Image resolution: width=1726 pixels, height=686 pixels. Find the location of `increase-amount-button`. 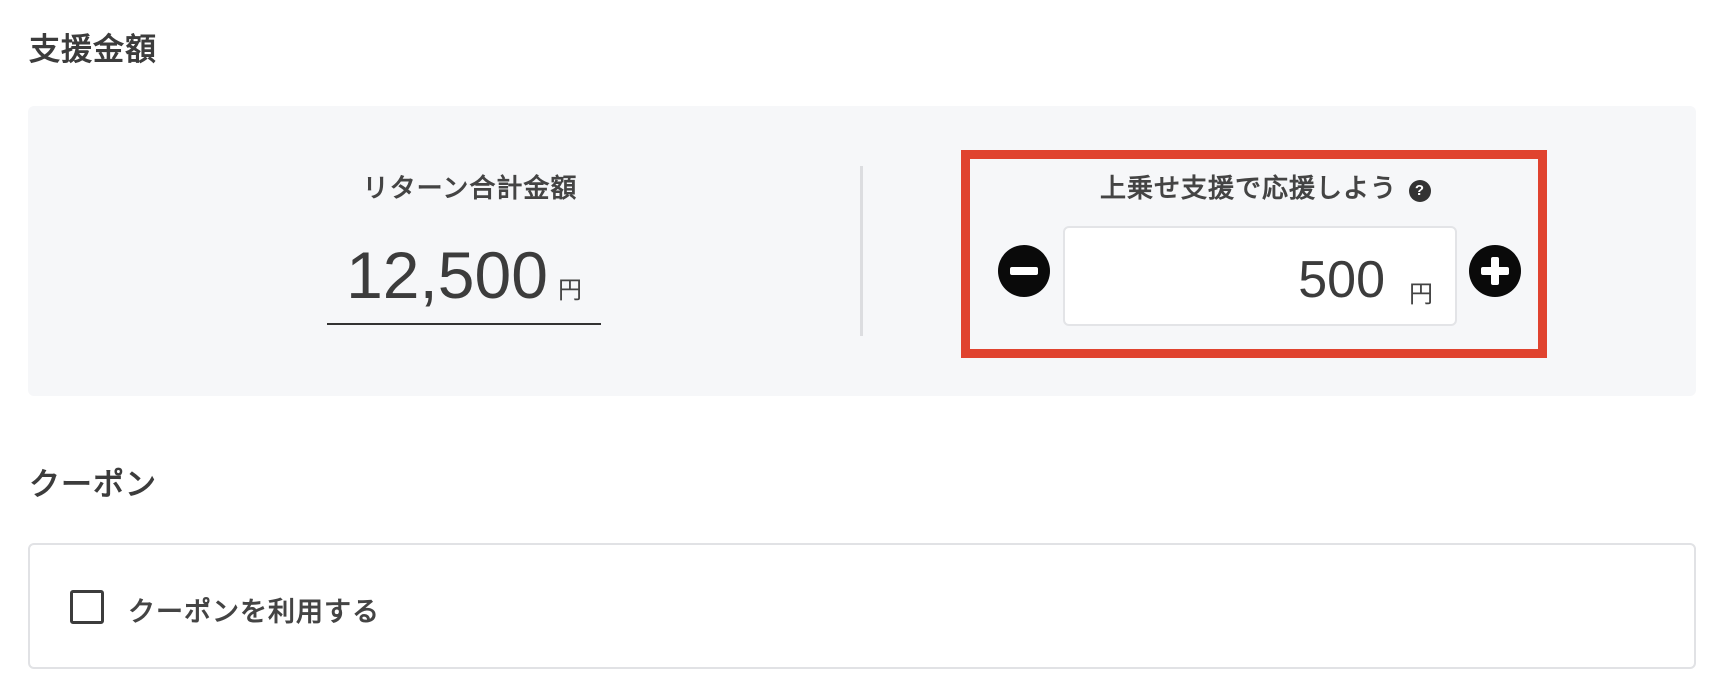

increase-amount-button is located at coordinates (1495, 271).